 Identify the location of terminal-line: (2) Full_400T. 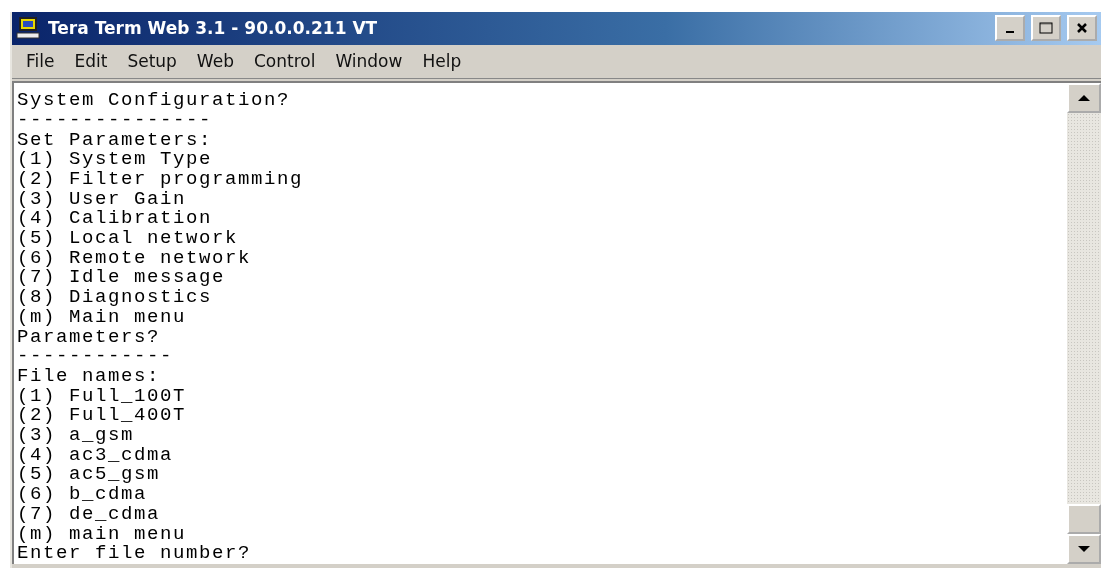
(102, 416).